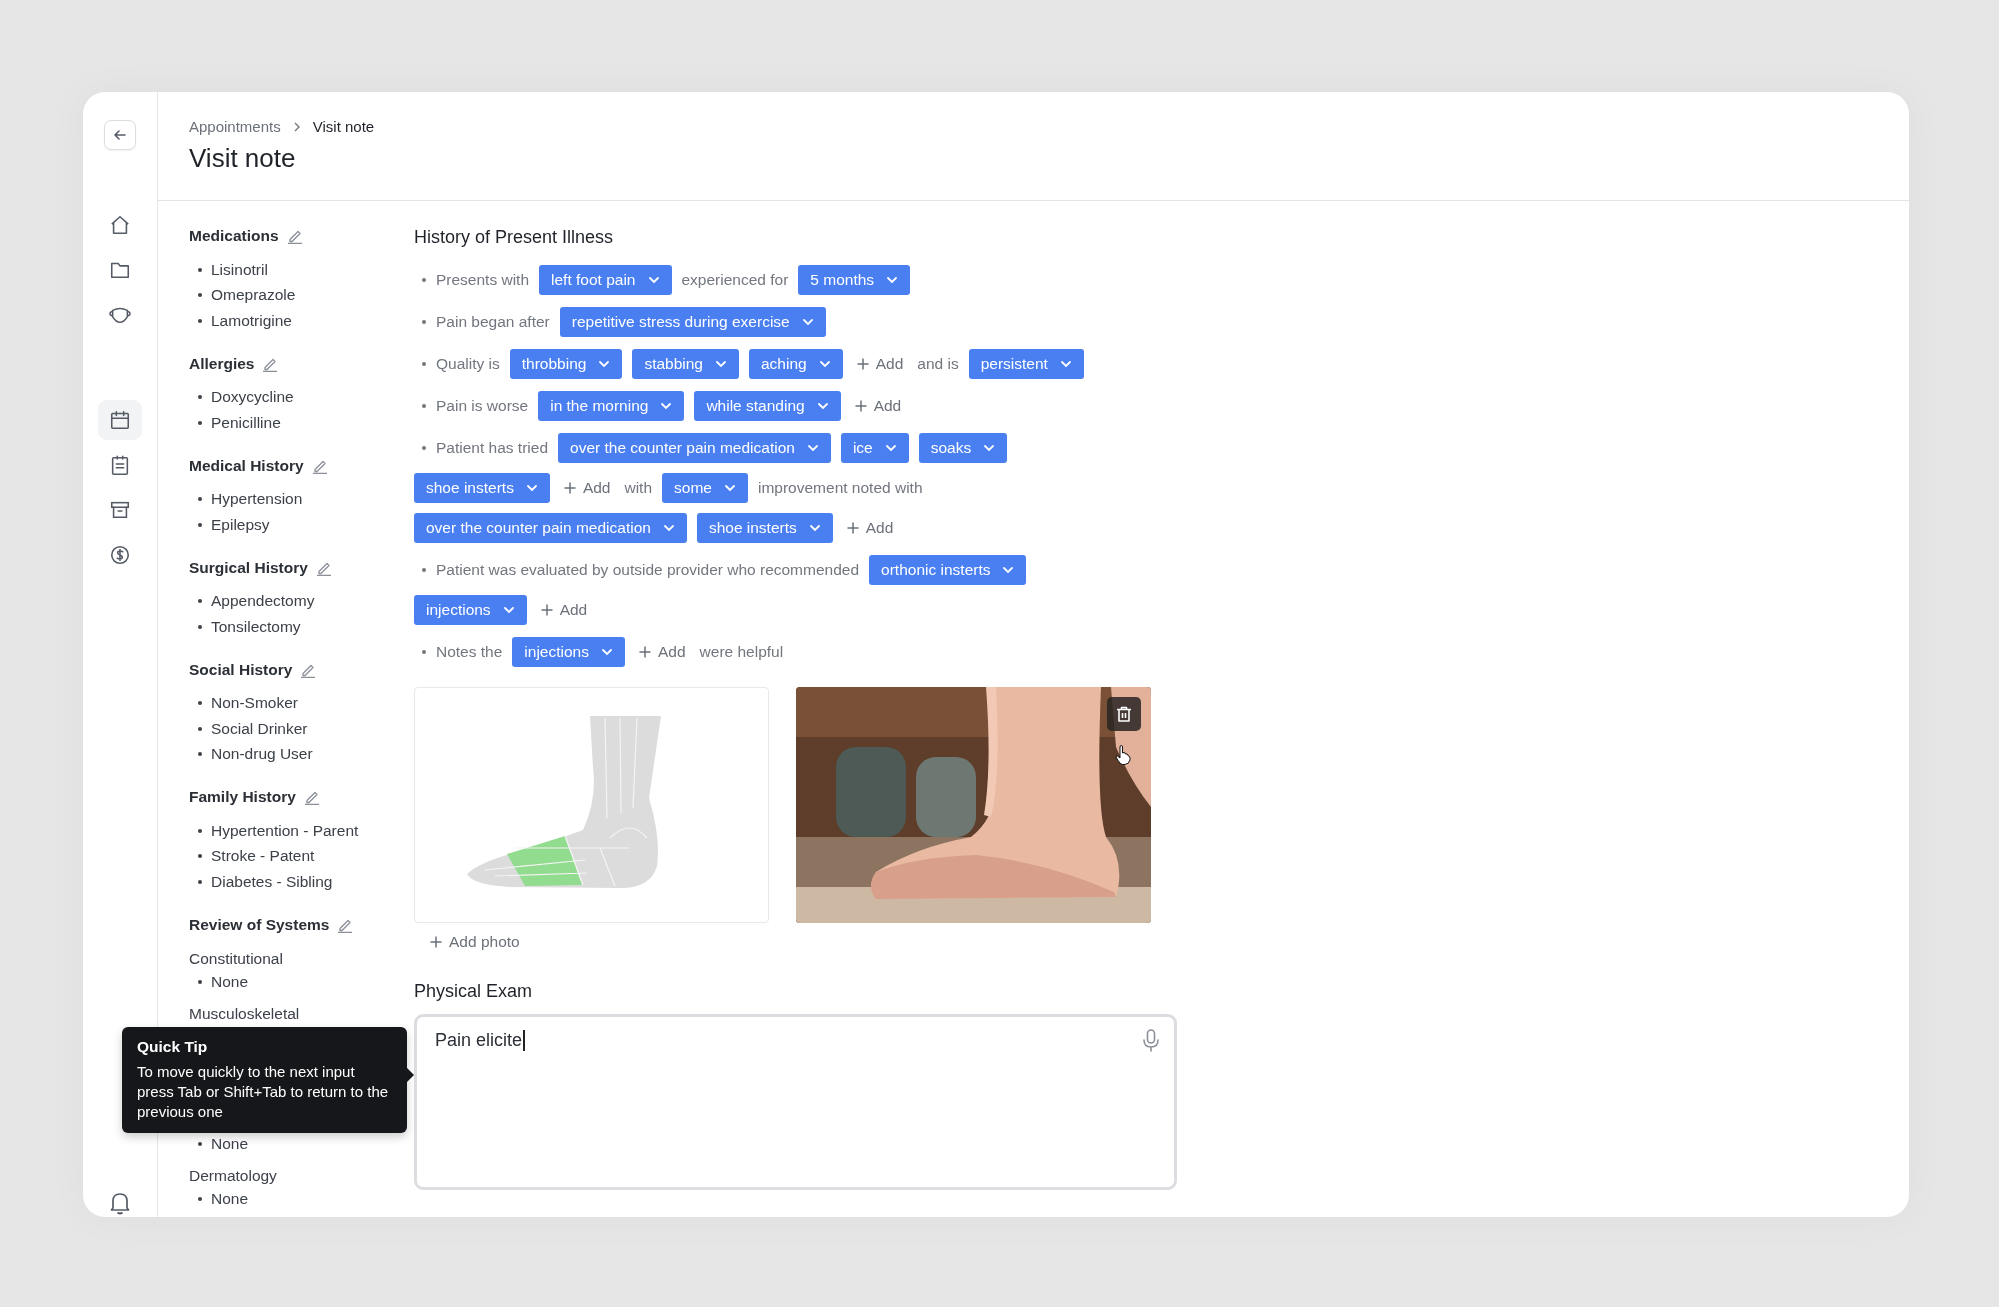 This screenshot has width=1999, height=1307. I want to click on list-item: Omeprazole, so click(253, 295).